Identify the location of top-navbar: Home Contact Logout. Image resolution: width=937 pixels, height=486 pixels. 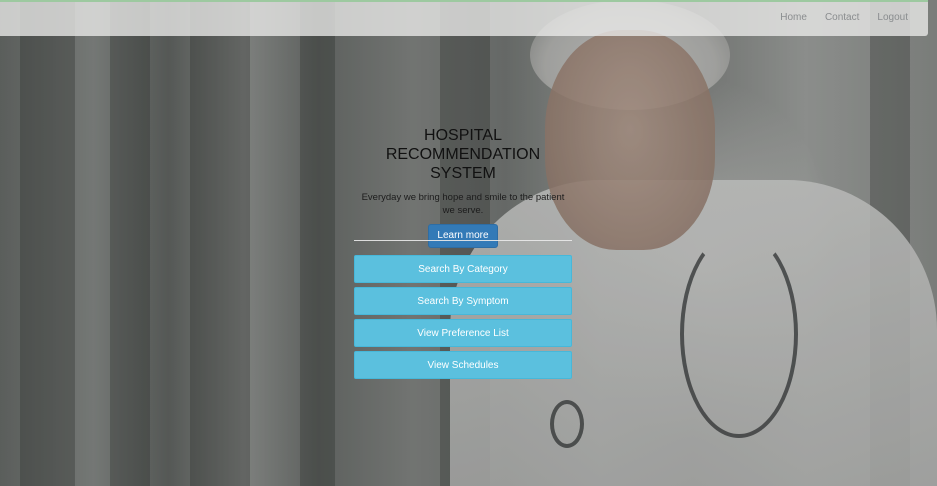
(464, 18).